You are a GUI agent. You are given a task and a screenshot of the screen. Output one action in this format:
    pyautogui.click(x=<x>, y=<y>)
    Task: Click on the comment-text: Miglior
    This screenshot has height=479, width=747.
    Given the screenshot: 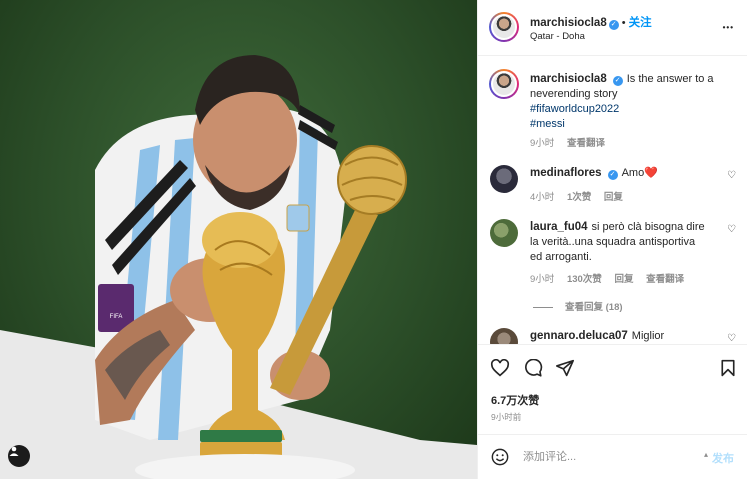 What is the action you would take?
    pyautogui.click(x=648, y=336)
    